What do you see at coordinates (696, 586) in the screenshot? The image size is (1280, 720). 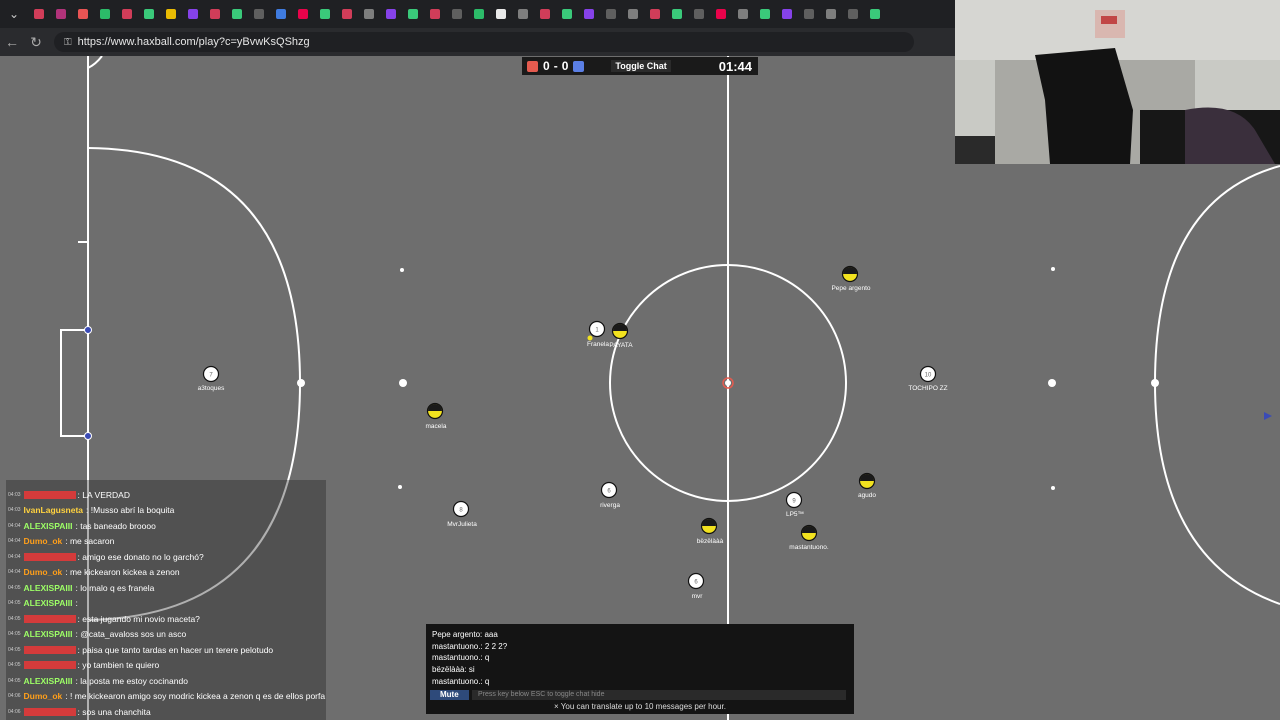 I see `player-disc: 6mvr` at bounding box center [696, 586].